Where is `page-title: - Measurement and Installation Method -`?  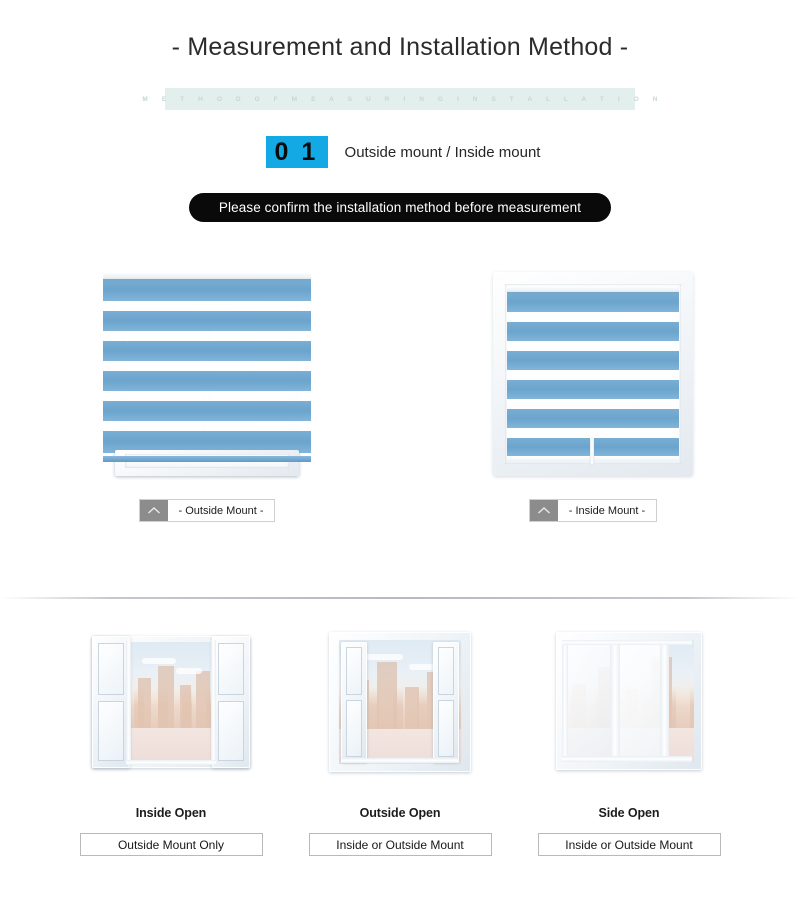
page-title: - Measurement and Installation Method - is located at coordinates (400, 47).